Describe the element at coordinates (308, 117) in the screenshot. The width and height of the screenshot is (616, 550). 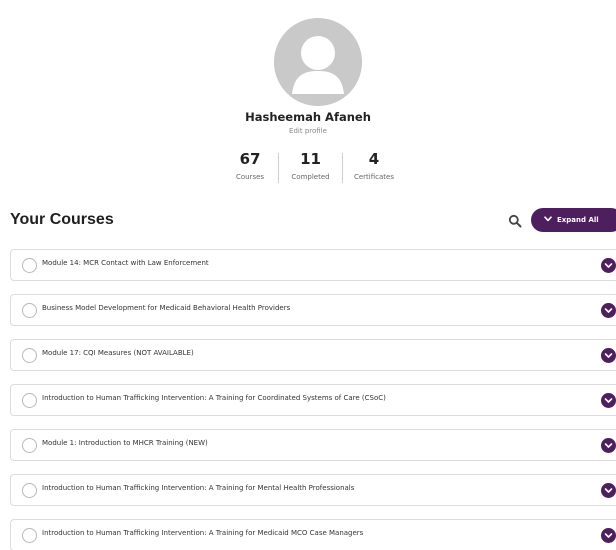
I see `user-name: Hasheemah Afaneh` at that location.